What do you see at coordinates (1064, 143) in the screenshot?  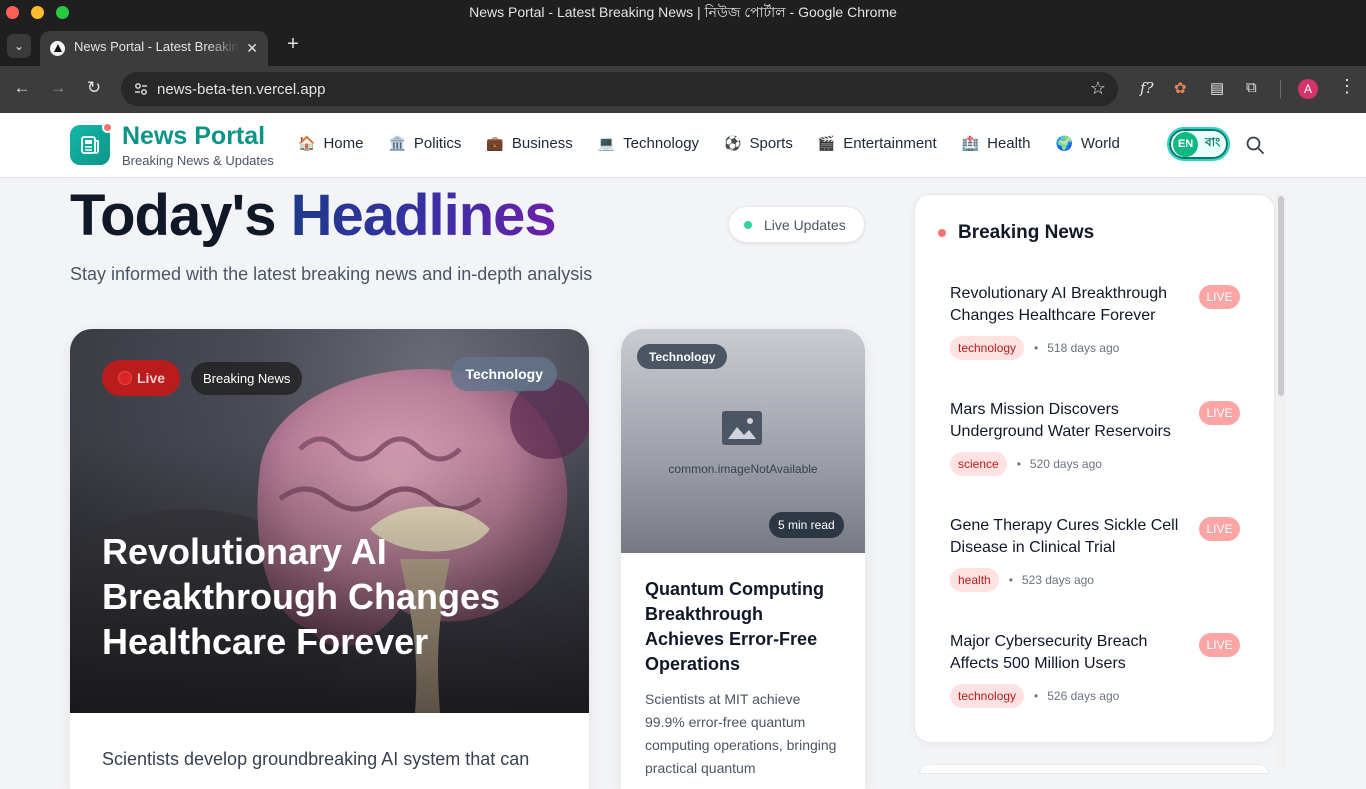 I see `globe-icon: 🌍` at bounding box center [1064, 143].